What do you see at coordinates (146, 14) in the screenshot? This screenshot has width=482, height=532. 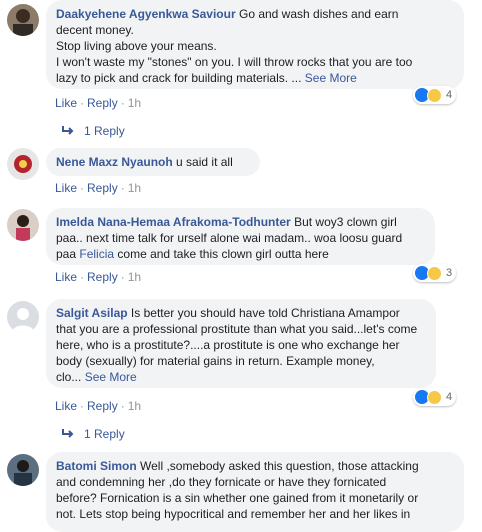 I see `comment-author: Daakyehene Agyenkwa Saviour` at bounding box center [146, 14].